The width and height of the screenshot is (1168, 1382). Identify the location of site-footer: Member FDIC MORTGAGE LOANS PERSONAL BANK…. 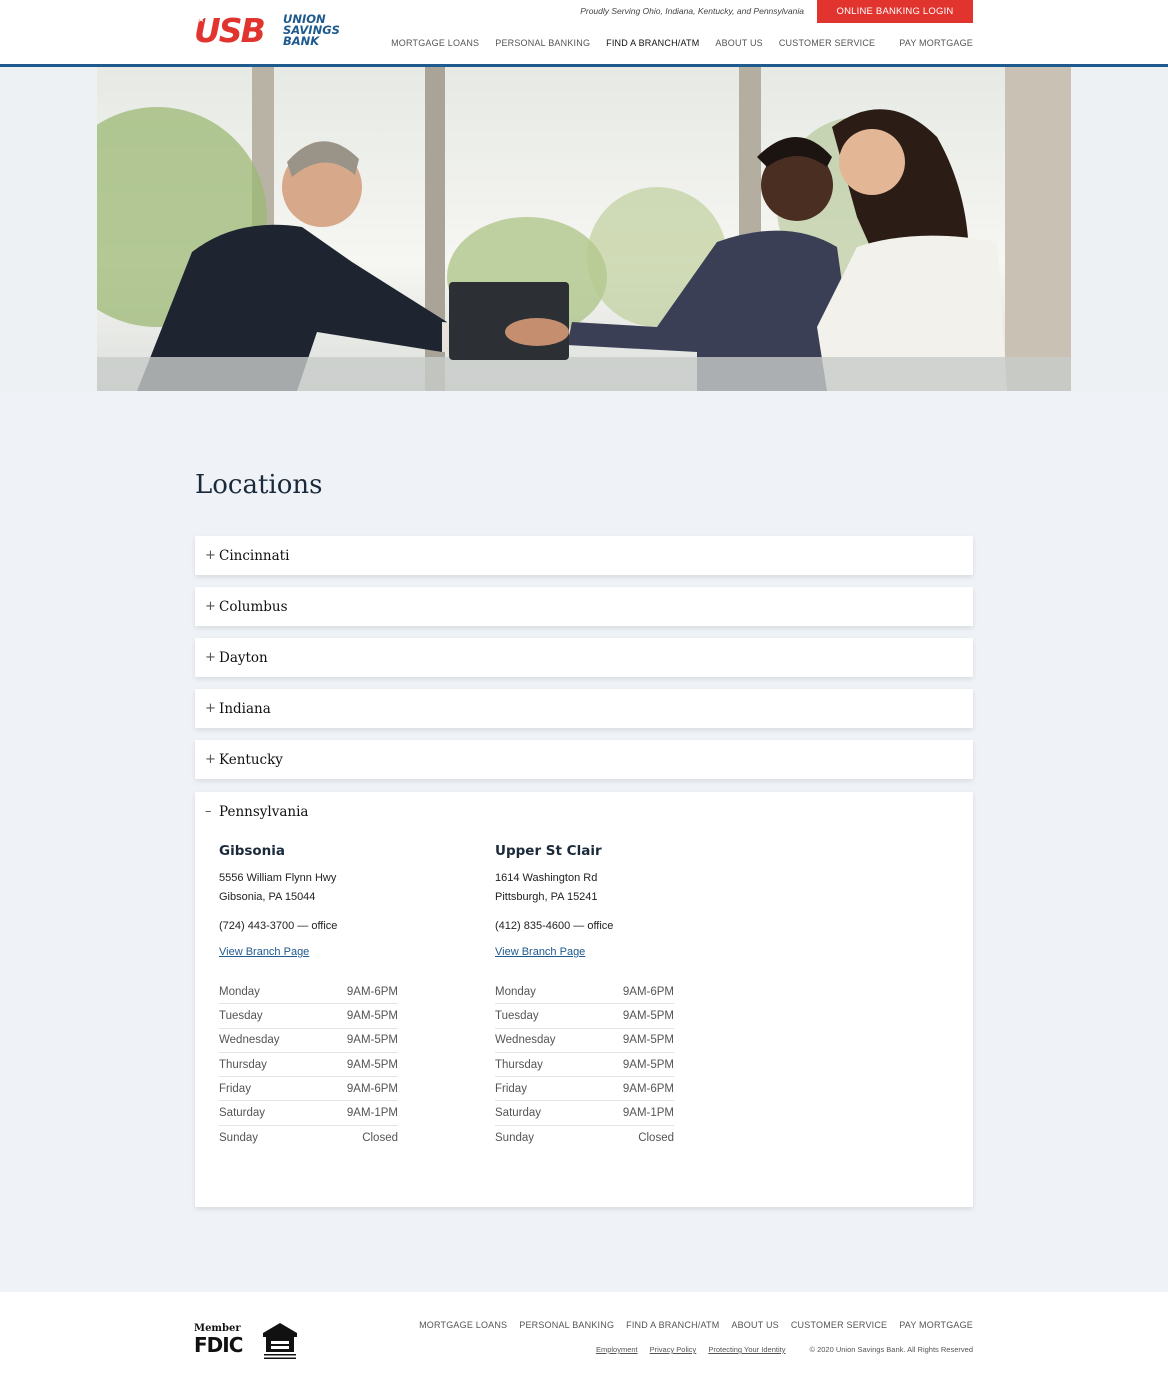
(584, 1337).